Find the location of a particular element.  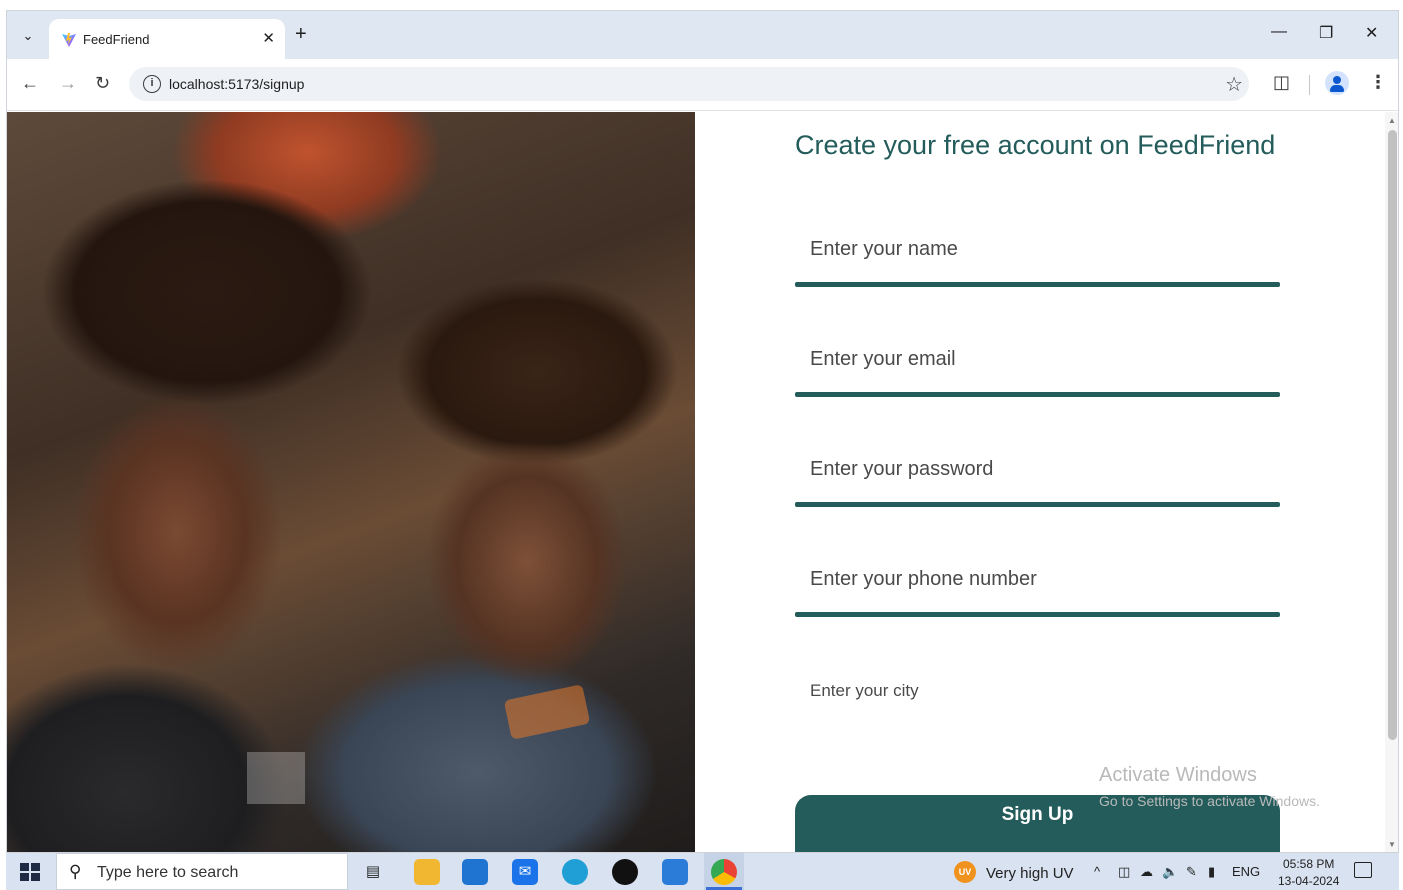

pen-icon: ✎ is located at coordinates (1191, 872).